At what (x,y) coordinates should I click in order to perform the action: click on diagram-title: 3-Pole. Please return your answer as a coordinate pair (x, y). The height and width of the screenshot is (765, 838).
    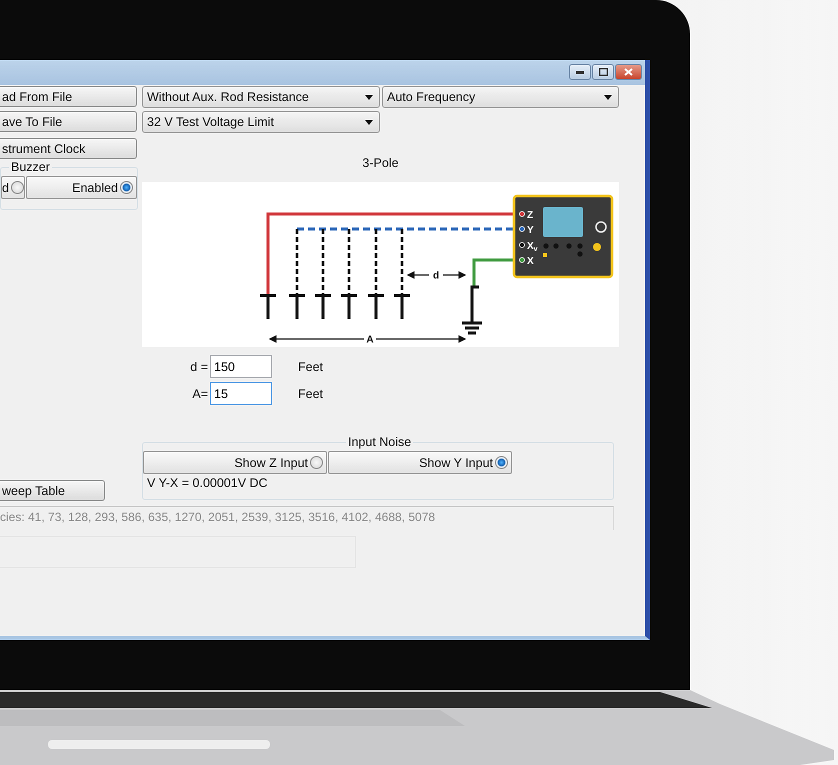
    Looking at the image, I should click on (380, 164).